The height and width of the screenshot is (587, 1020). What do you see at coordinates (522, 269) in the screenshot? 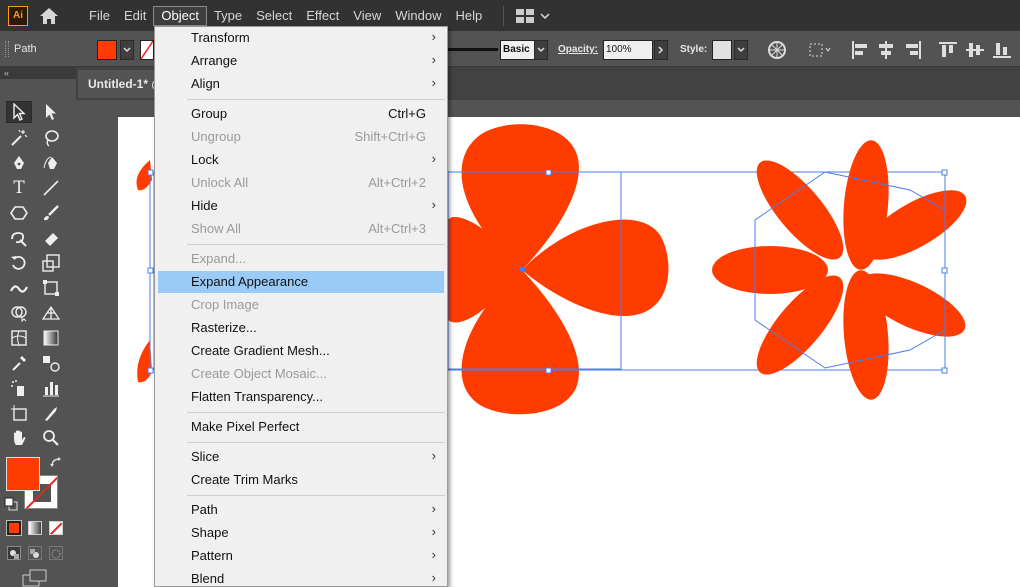
I see `center-point` at bounding box center [522, 269].